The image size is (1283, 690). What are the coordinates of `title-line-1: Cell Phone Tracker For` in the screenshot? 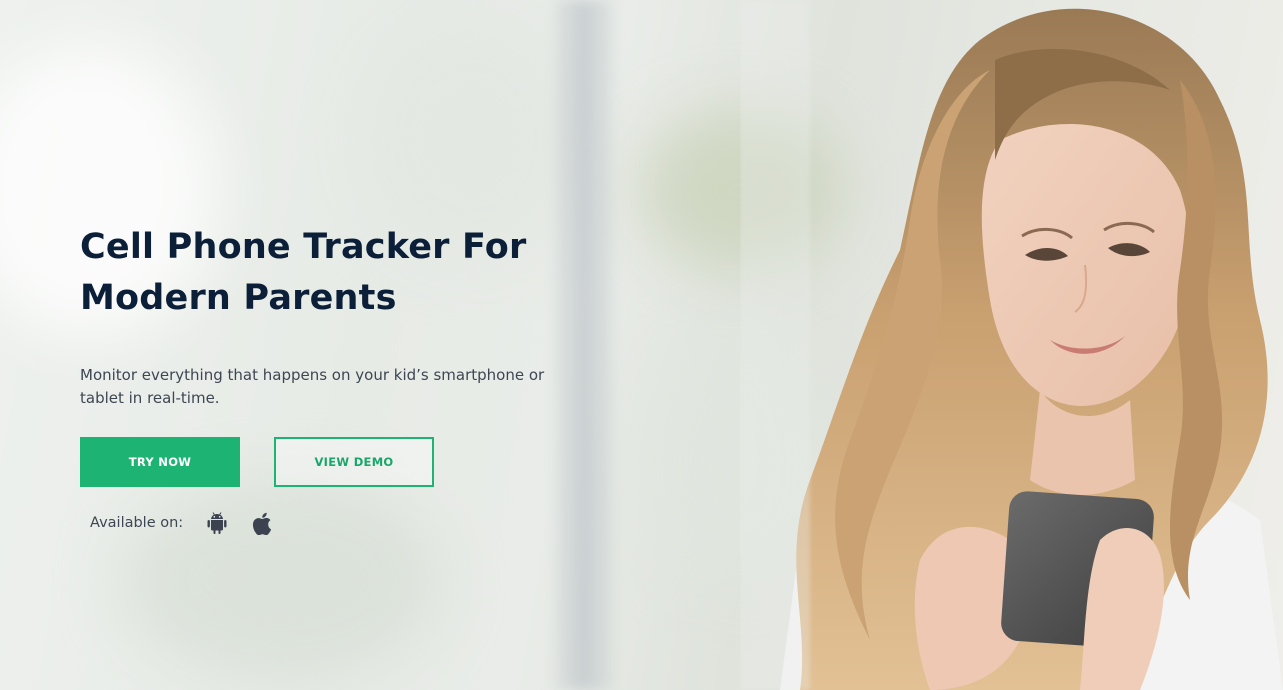 It's located at (303, 247).